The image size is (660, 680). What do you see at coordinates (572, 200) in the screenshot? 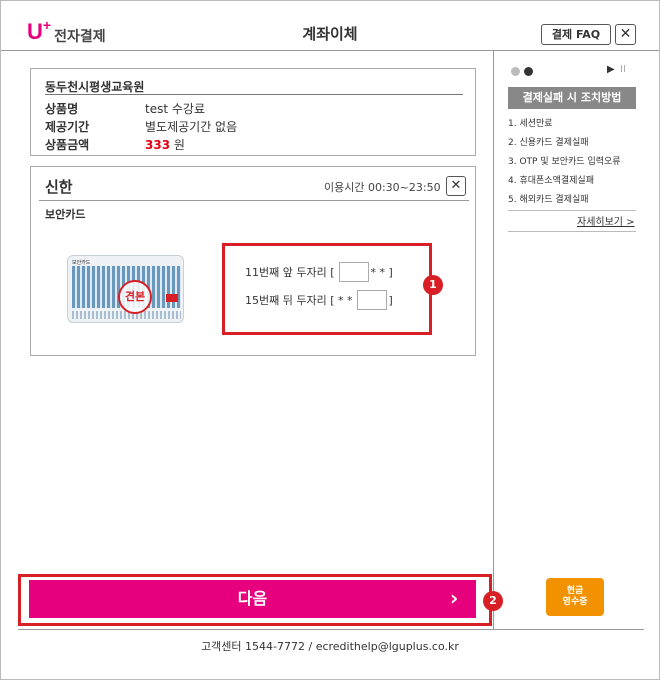
I see `failure-item: 5. 해외카드 결제실패` at bounding box center [572, 200].